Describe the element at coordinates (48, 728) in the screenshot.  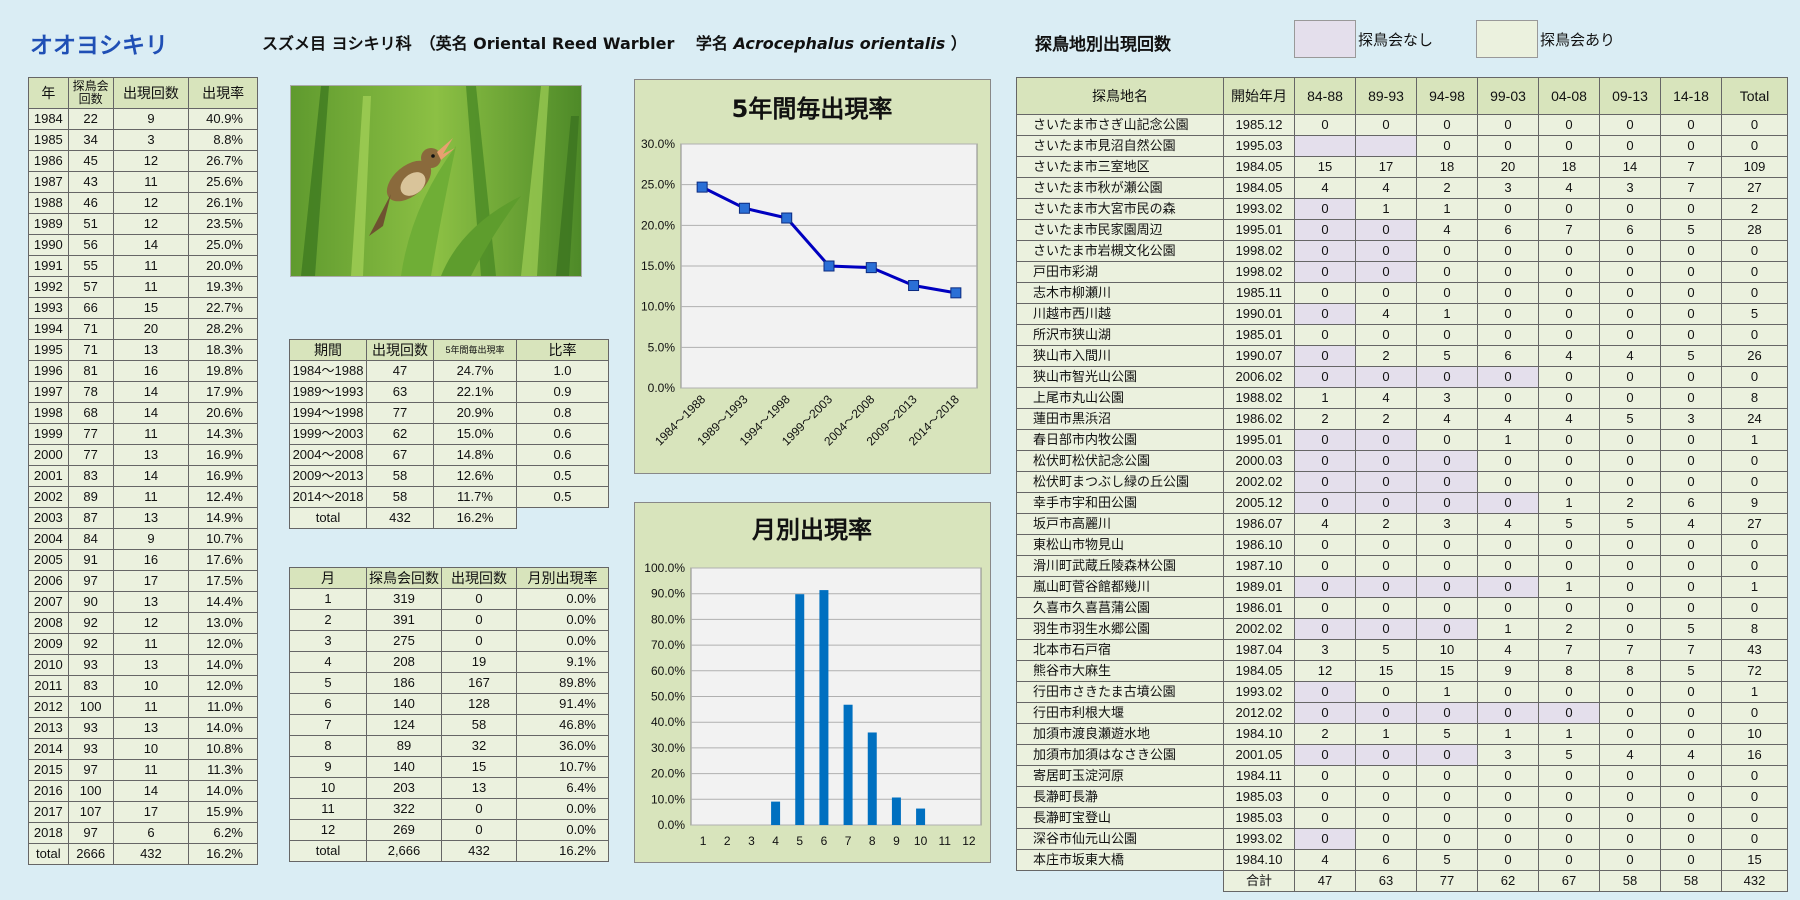
I see `yearly-year-cell: 2013` at that location.